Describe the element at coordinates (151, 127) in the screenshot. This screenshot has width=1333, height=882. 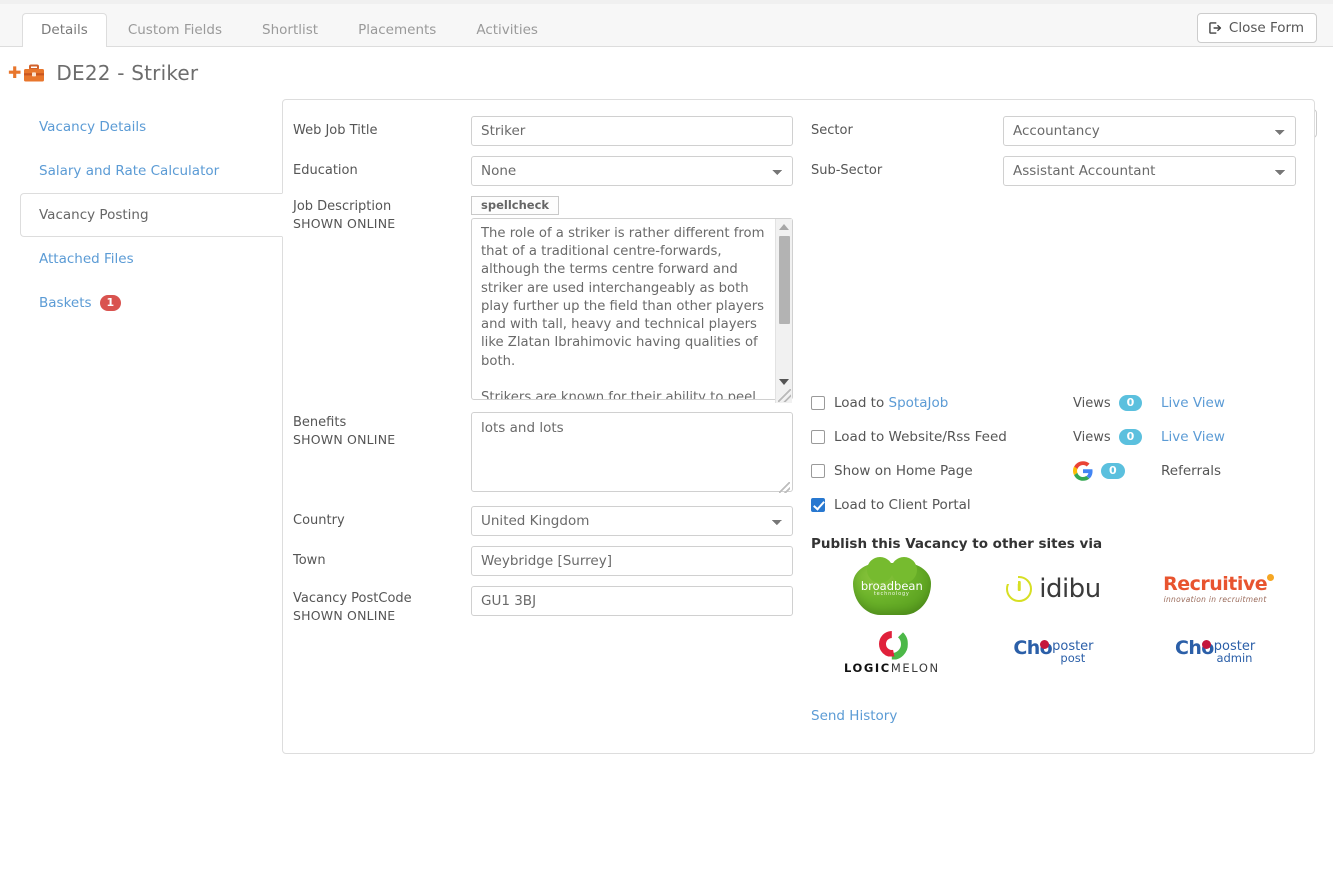
I see `sidebar-item-vacancy-details: Vacancy Details` at that location.